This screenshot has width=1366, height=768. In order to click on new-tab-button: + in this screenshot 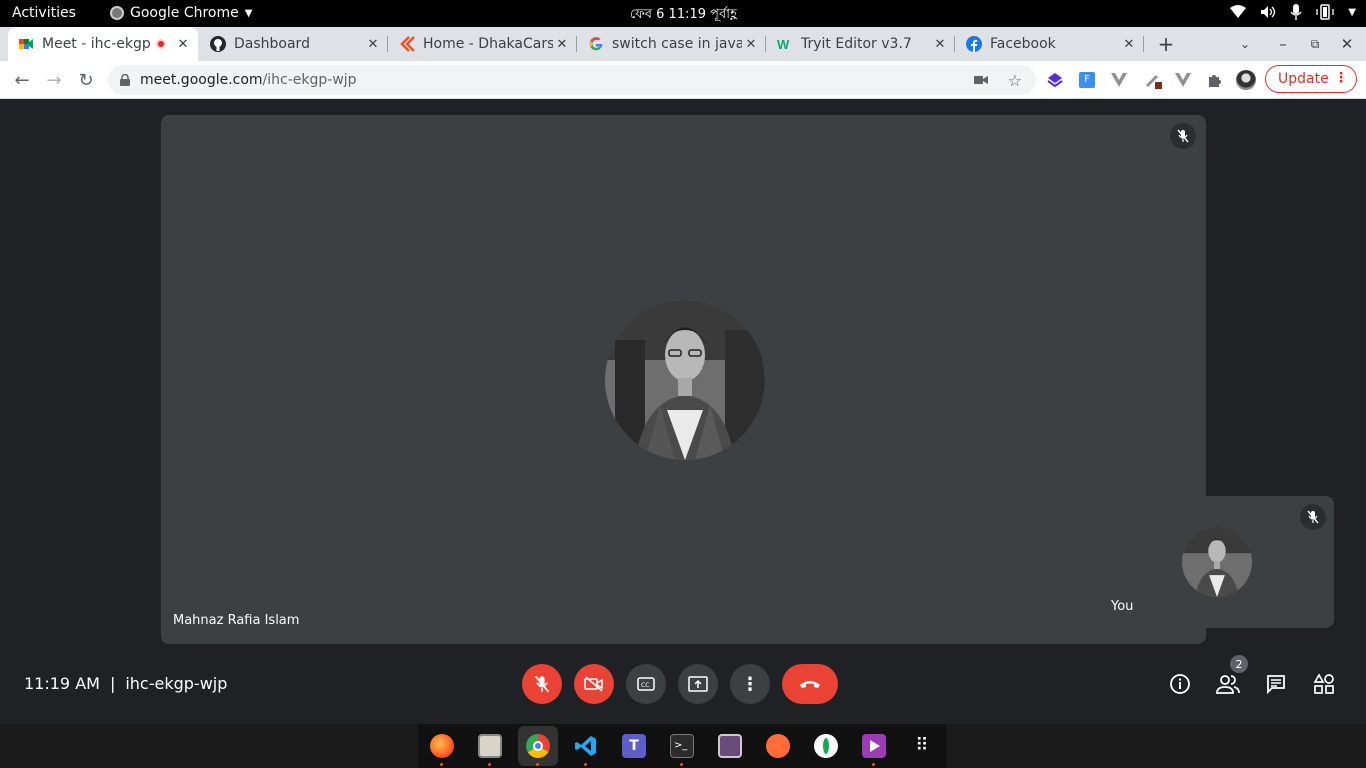, I will do `click(1166, 44)`.